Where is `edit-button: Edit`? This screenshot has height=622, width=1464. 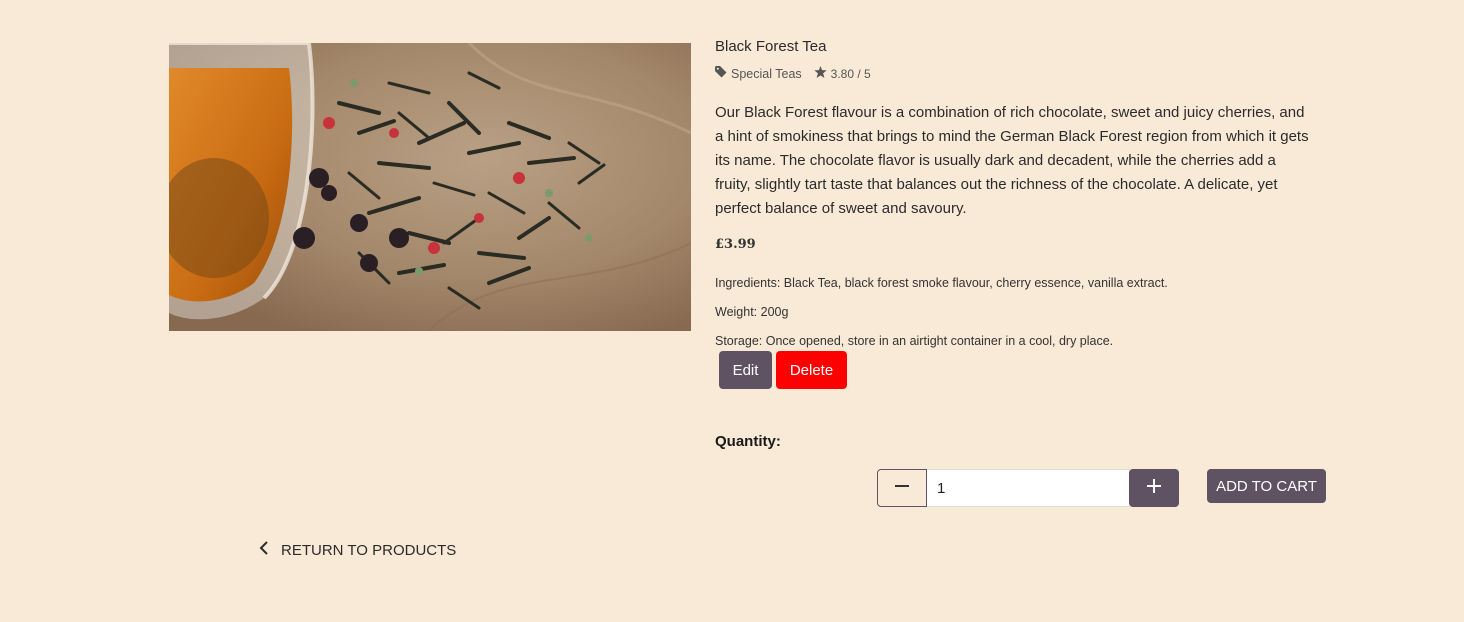
edit-button: Edit is located at coordinates (745, 370).